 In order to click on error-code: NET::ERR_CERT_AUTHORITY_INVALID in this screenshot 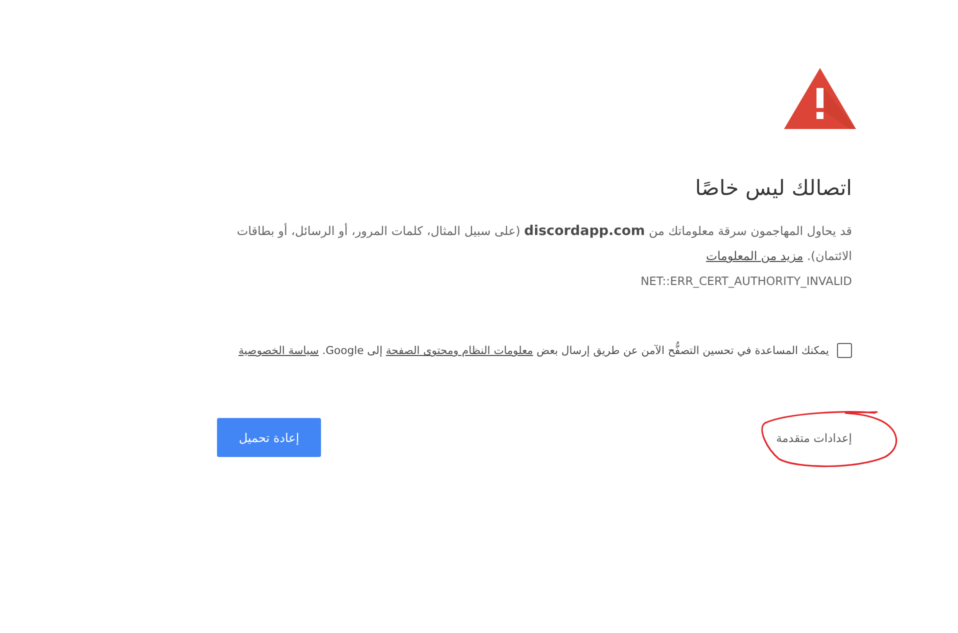, I will do `click(746, 281)`.